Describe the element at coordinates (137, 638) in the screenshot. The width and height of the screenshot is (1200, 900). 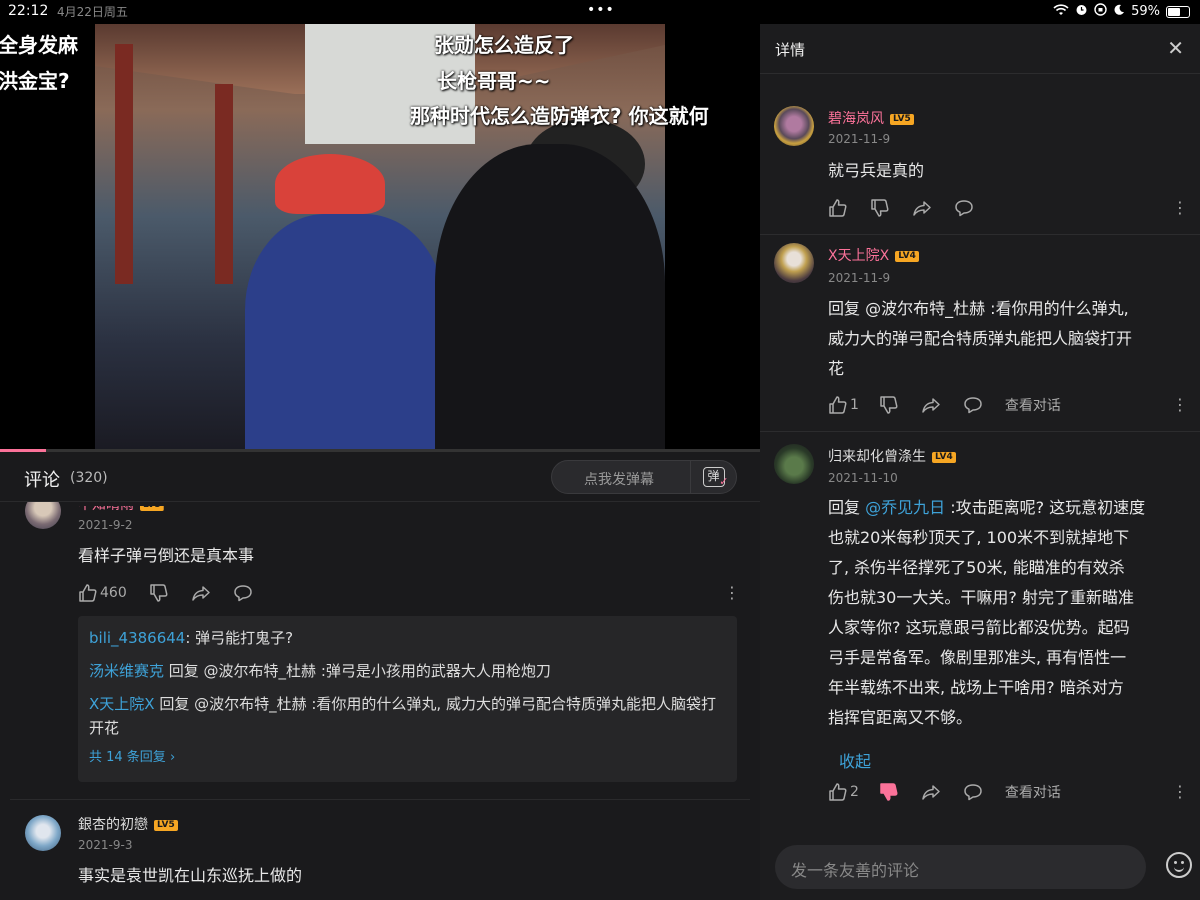
I see `reply-username: bili_4386644` at that location.